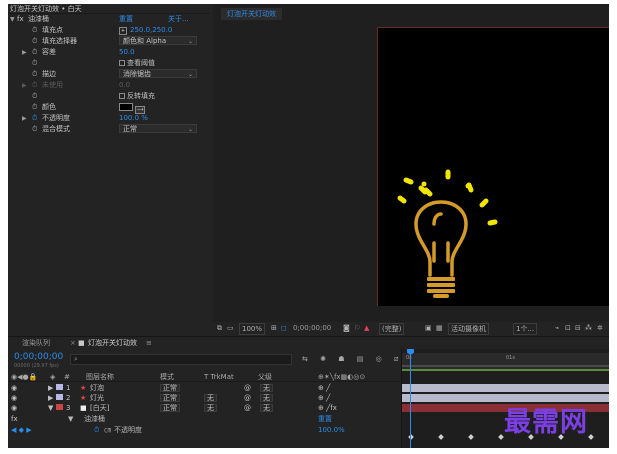  What do you see at coordinates (379, 359) in the screenshot?
I see `motion-blur-icon: ◎` at bounding box center [379, 359].